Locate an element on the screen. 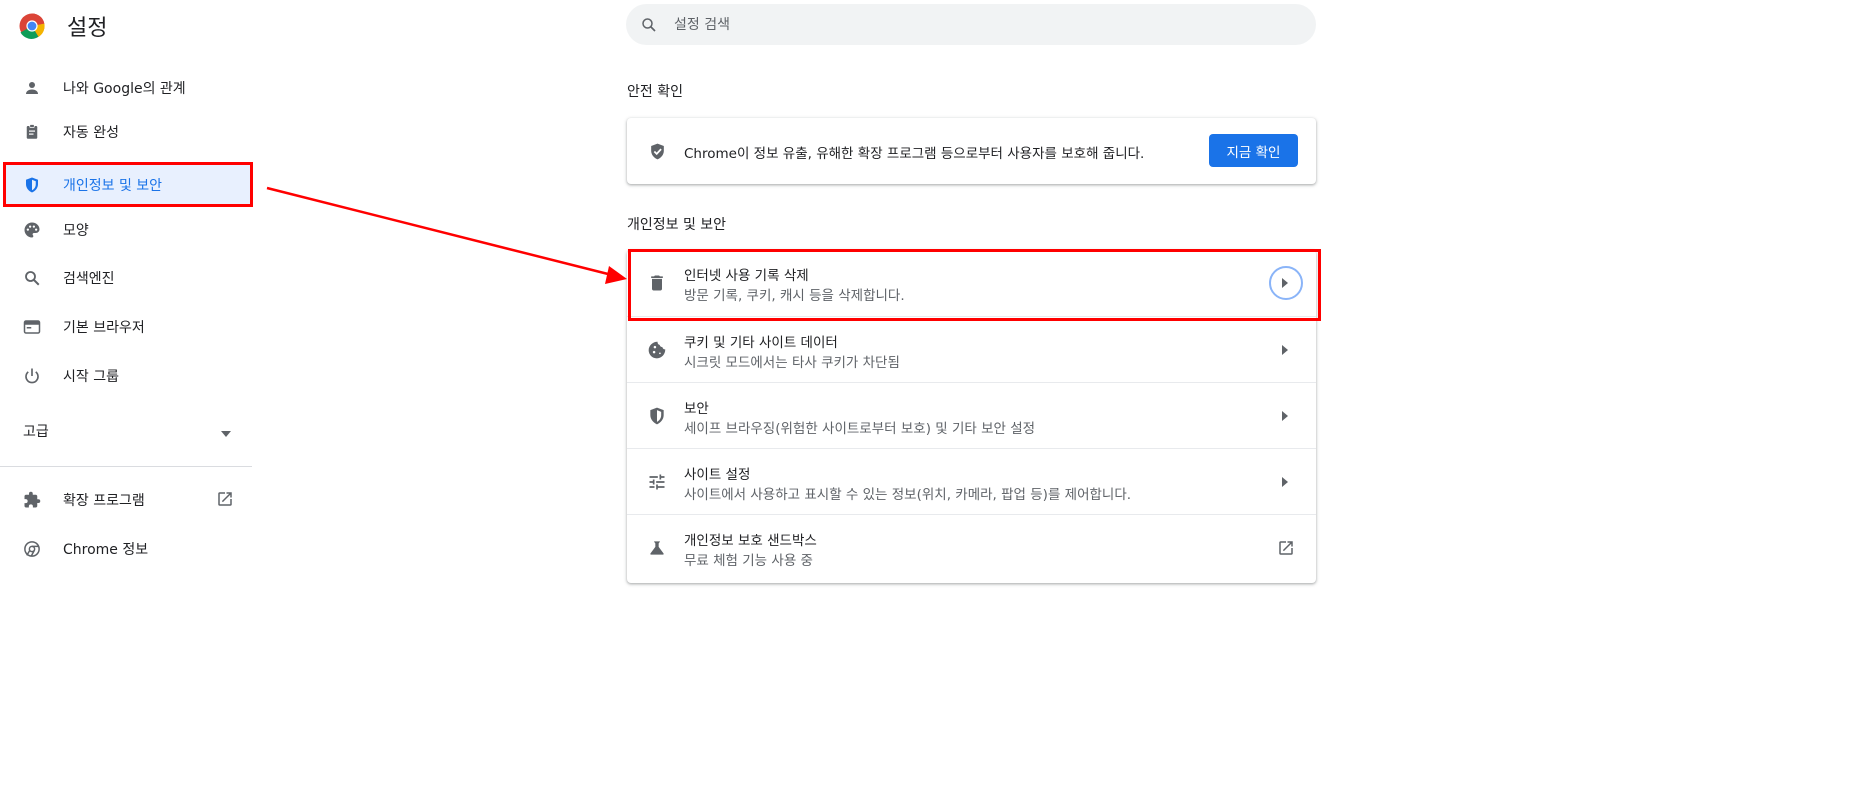  chevron-down-icon is located at coordinates (226, 434).